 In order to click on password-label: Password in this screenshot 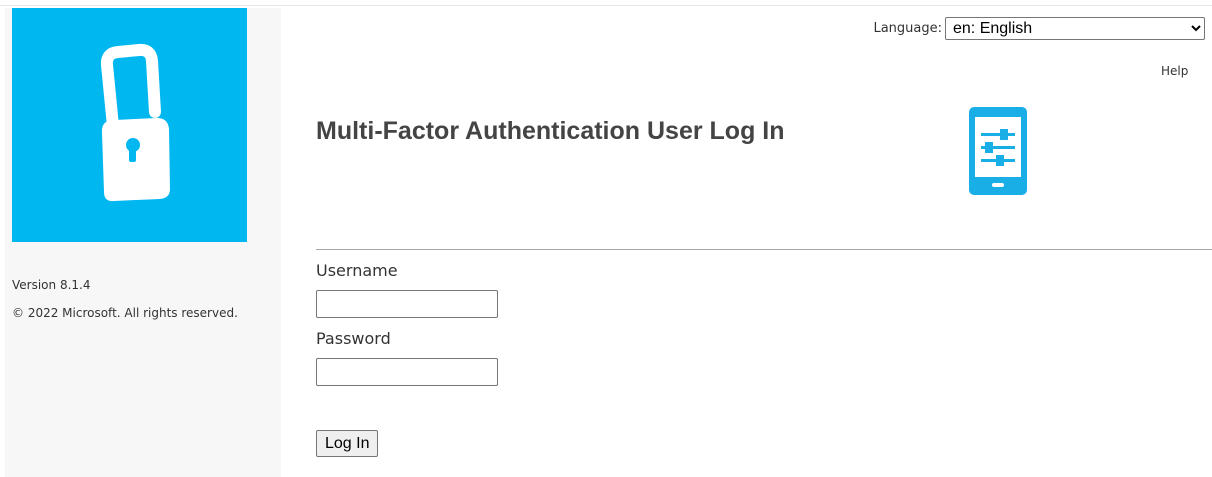, I will do `click(353, 338)`.